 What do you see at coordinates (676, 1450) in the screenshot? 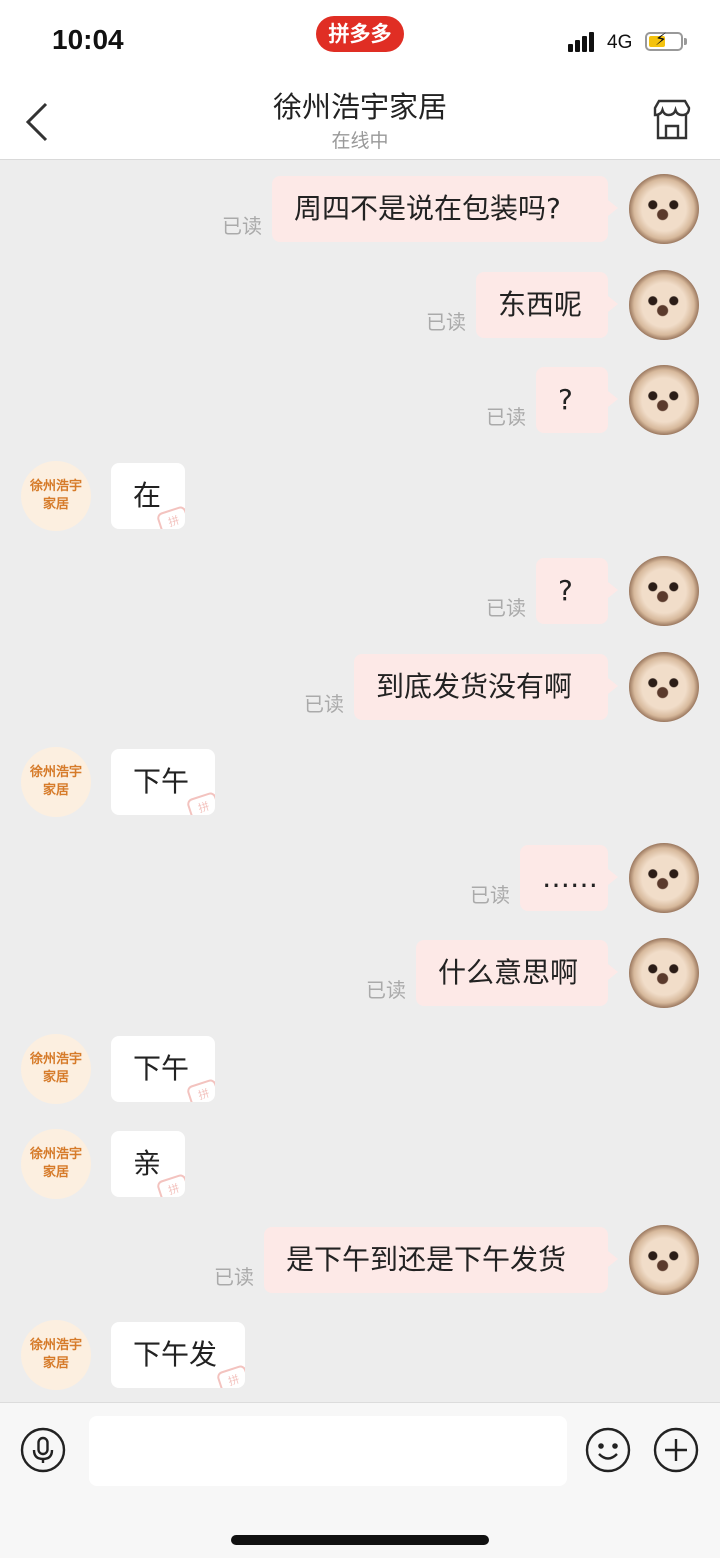
I see `plus-icon` at bounding box center [676, 1450].